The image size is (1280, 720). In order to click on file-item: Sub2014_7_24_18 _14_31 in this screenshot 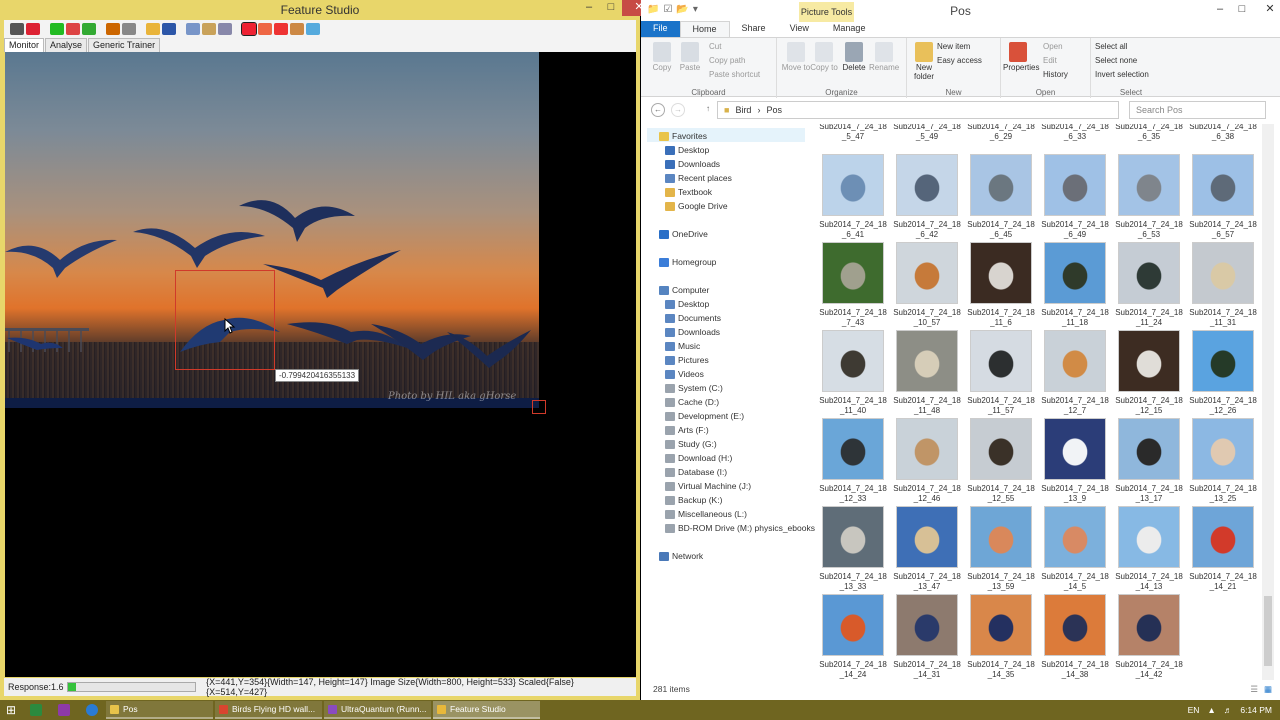, I will do `click(927, 637)`.